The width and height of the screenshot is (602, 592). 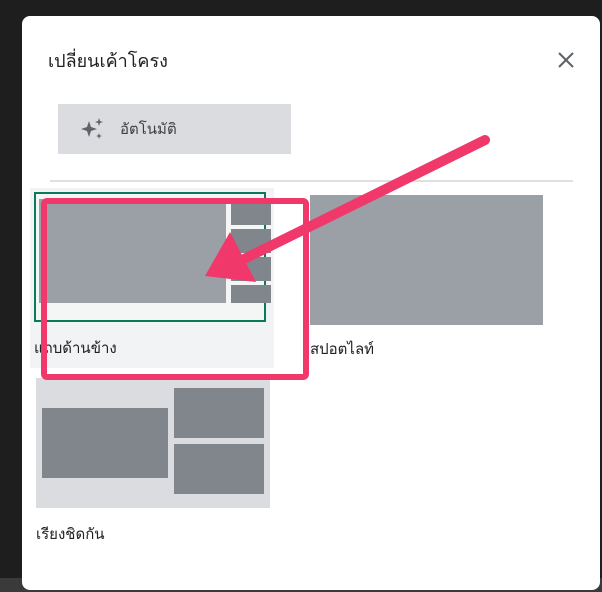 I want to click on layout-option-sidebar: แถบด้านข้าง, so click(x=152, y=278).